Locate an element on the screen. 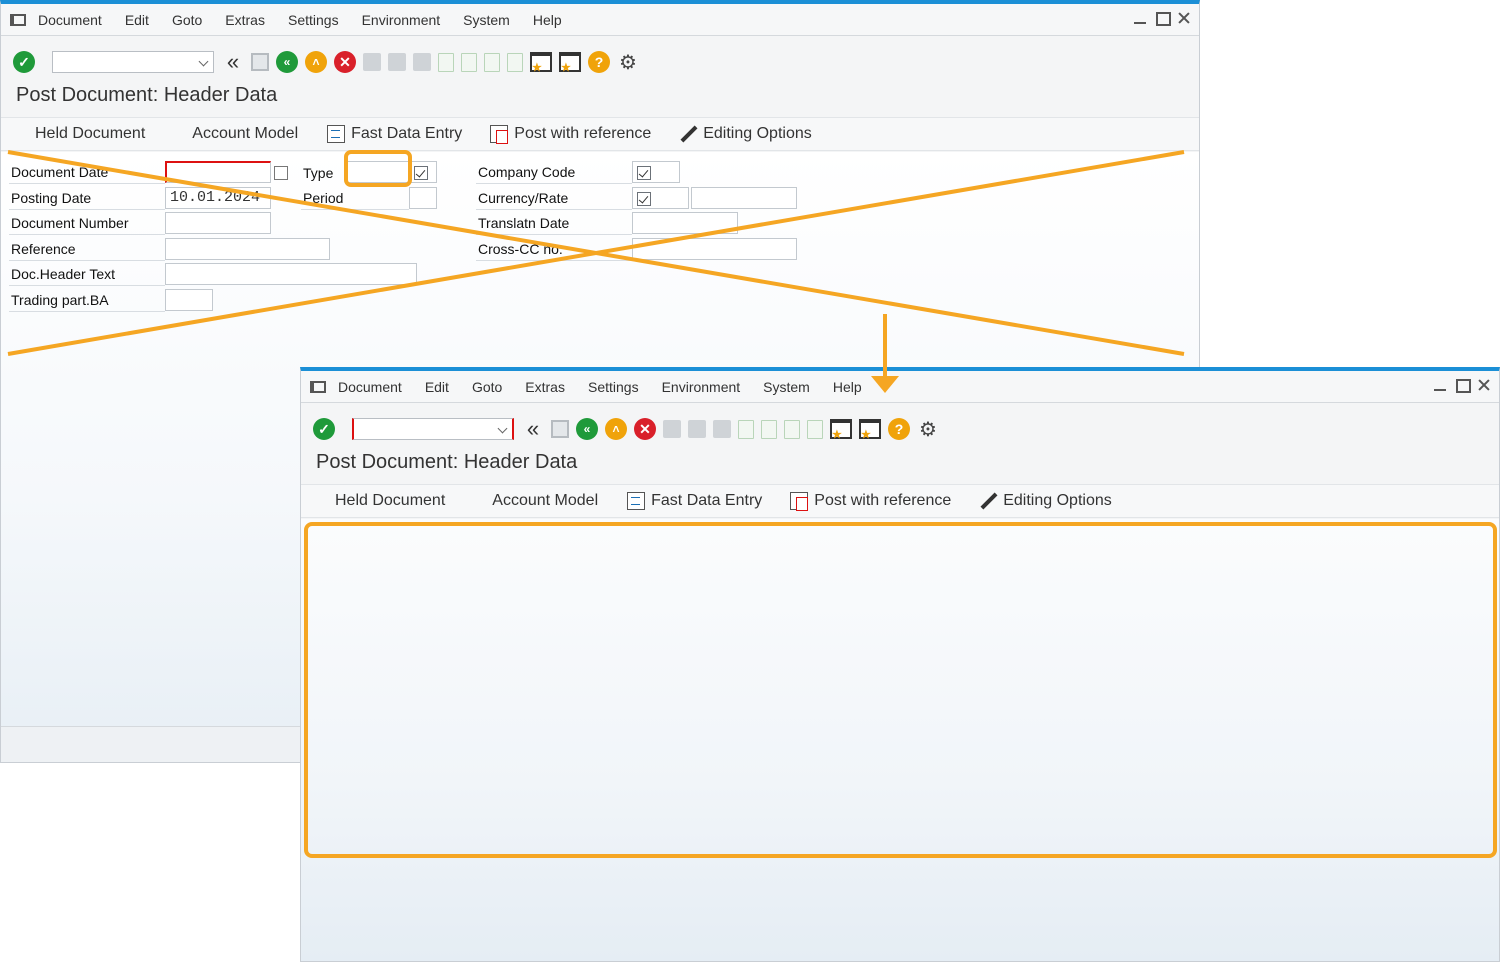  translatn-date-field is located at coordinates (685, 223).